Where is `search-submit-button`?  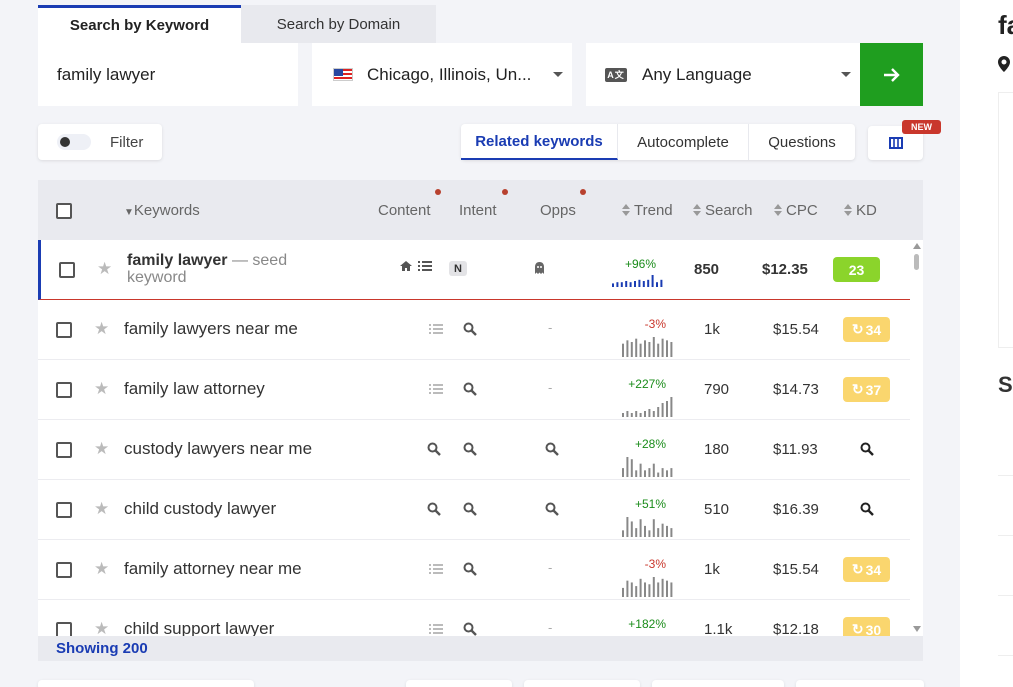
search-submit-button is located at coordinates (891, 74).